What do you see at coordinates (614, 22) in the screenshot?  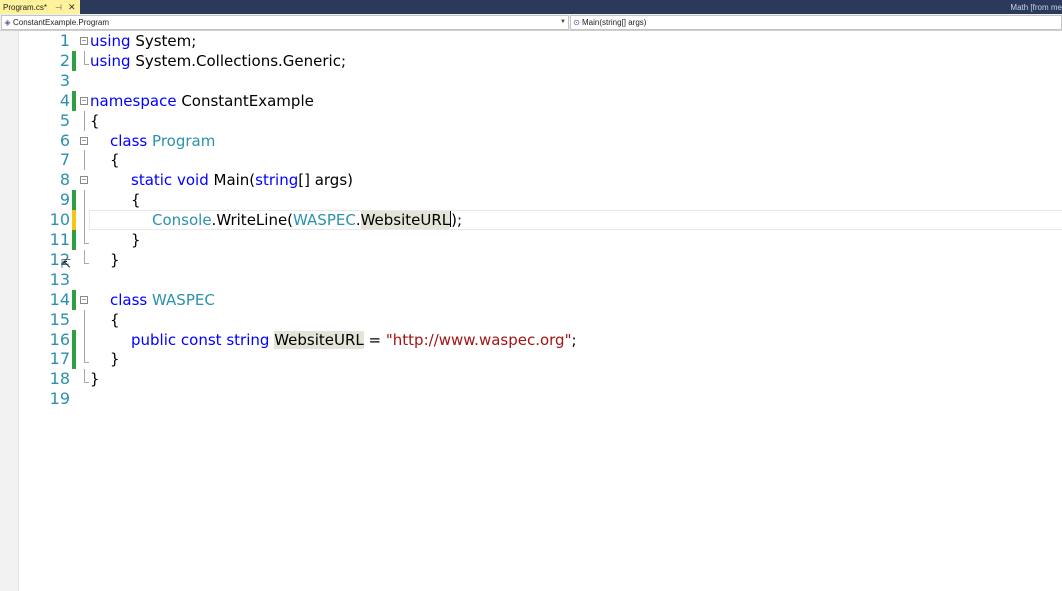 I see `member-dropdown-value: Main(string[] args)` at bounding box center [614, 22].